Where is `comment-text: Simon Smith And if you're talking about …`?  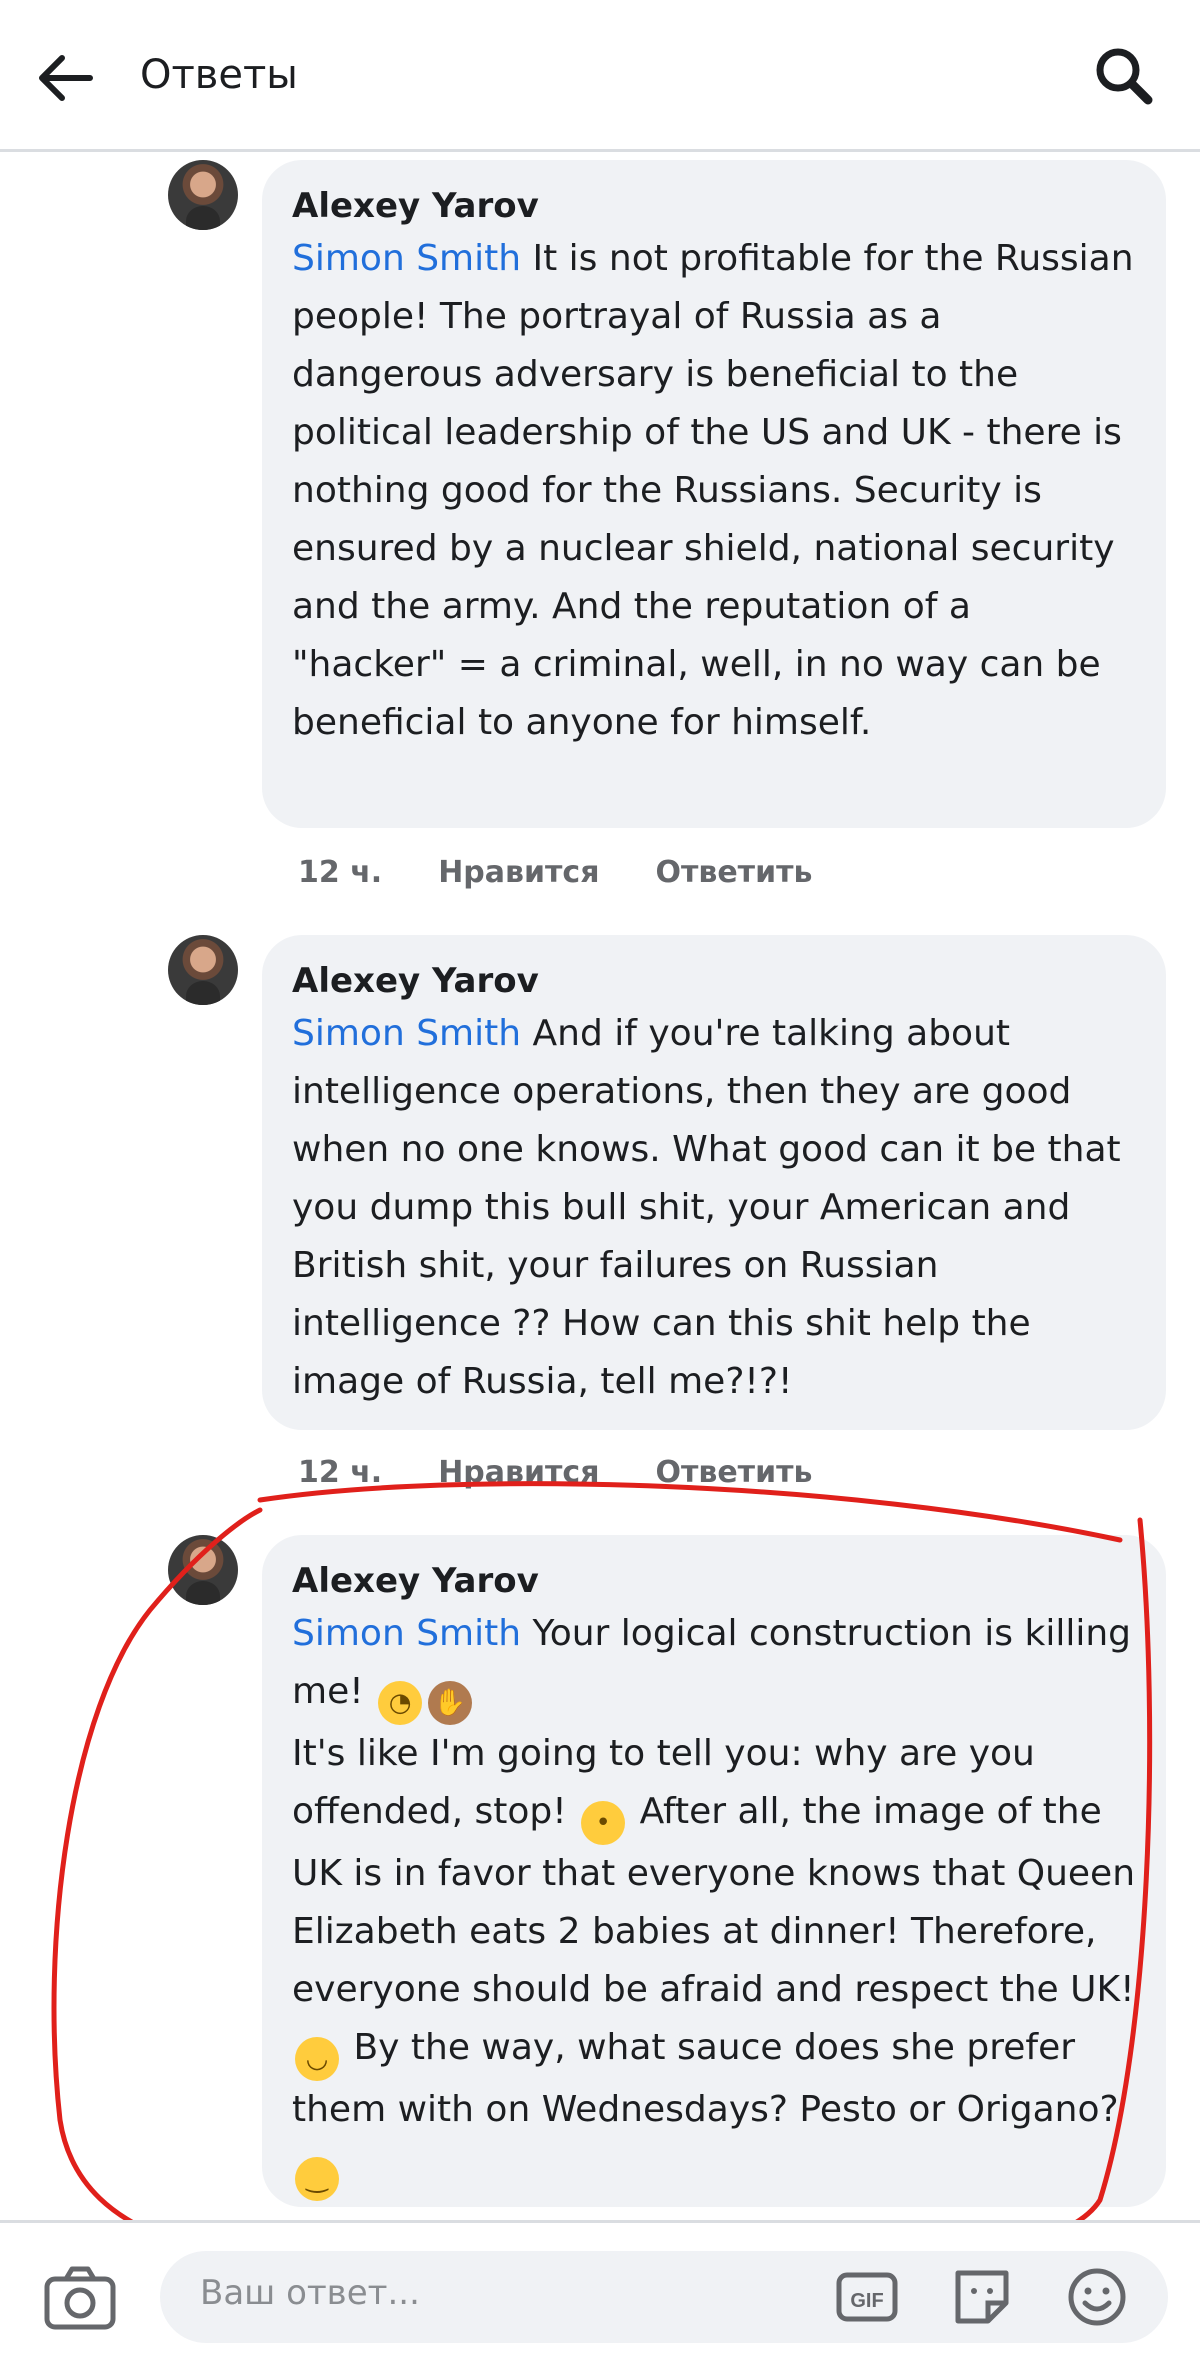
comment-text: Simon Smith And if you're talking about … is located at coordinates (714, 1208).